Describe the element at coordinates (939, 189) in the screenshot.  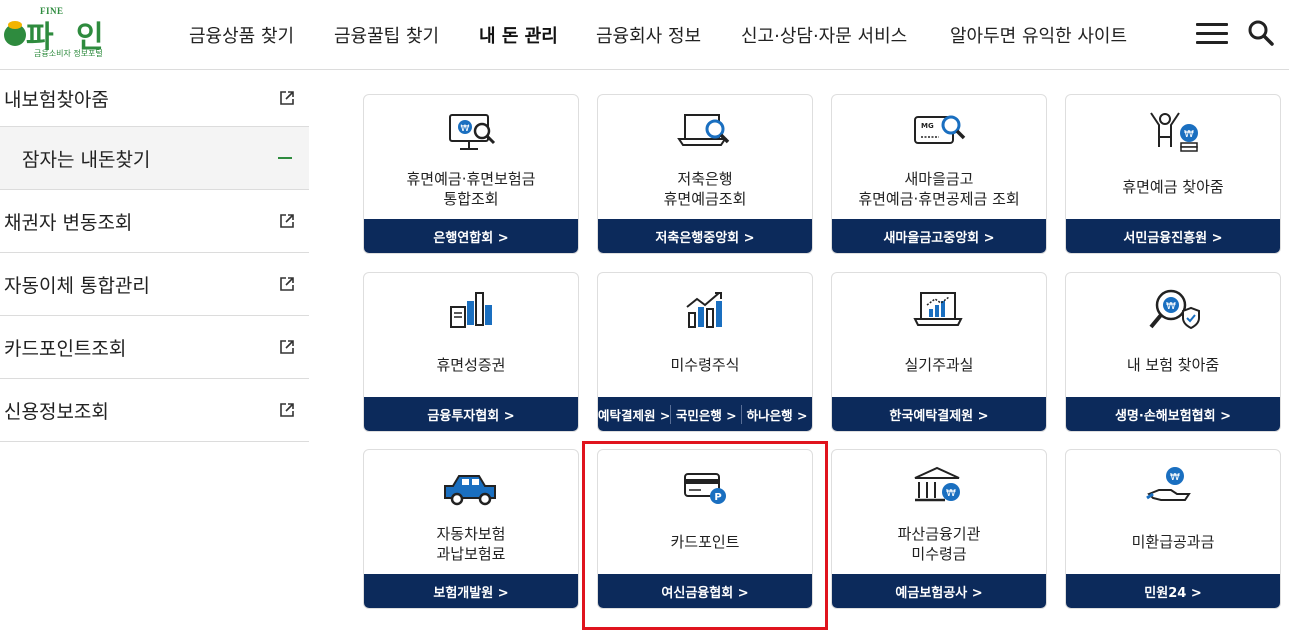
I see `card-title: 새마을금고 휴면예금·휴면공제금 조회` at that location.